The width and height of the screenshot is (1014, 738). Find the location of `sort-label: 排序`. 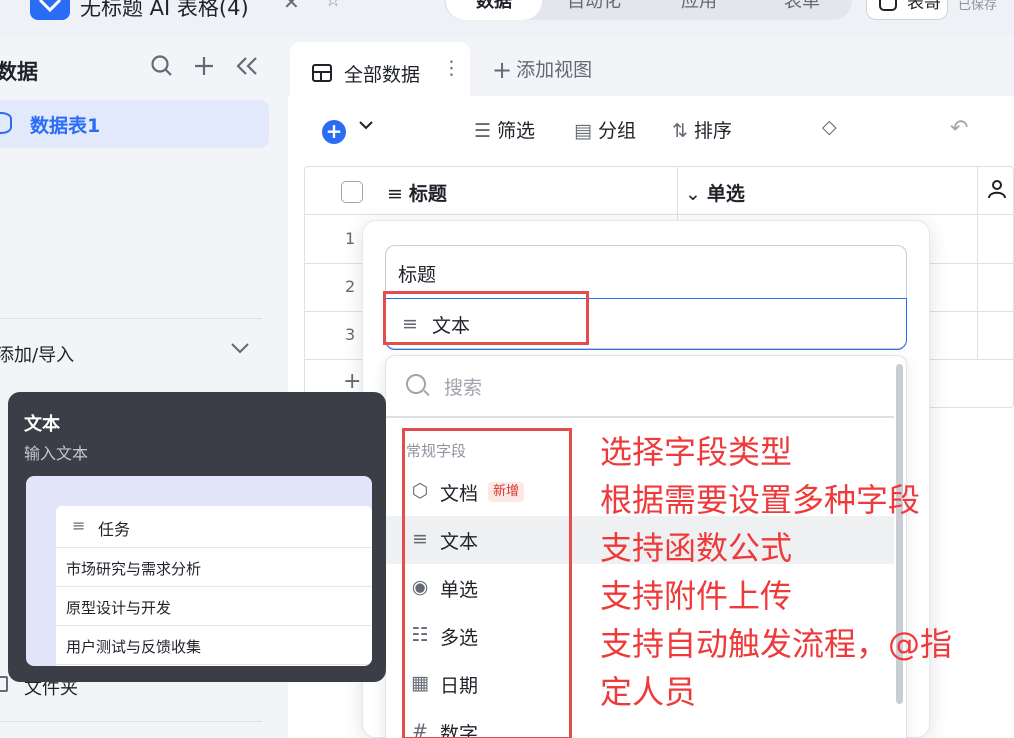

sort-label: 排序 is located at coordinates (712, 131).